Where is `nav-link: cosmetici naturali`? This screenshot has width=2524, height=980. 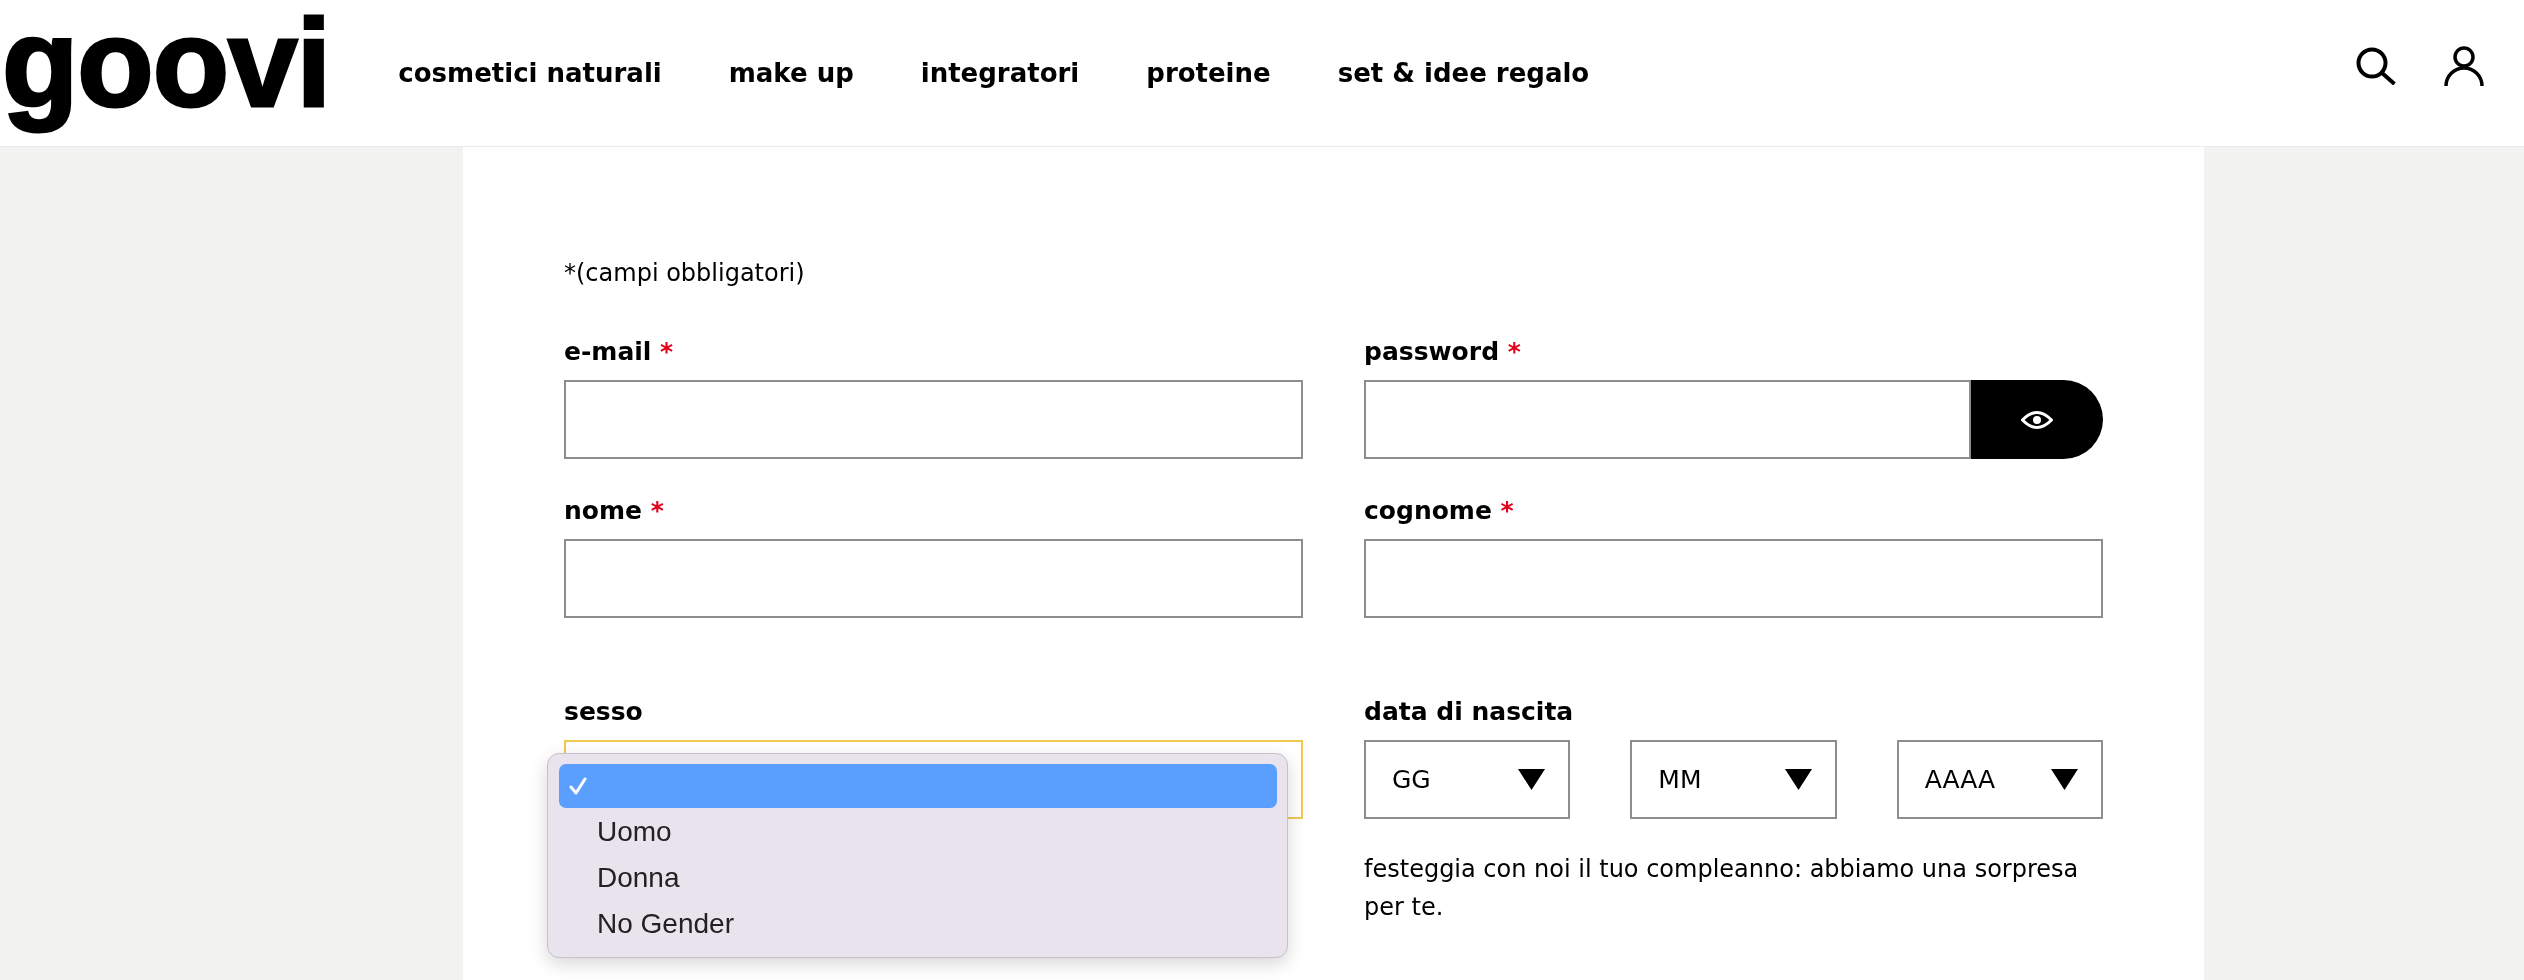
nav-link: cosmetici naturali is located at coordinates (530, 73).